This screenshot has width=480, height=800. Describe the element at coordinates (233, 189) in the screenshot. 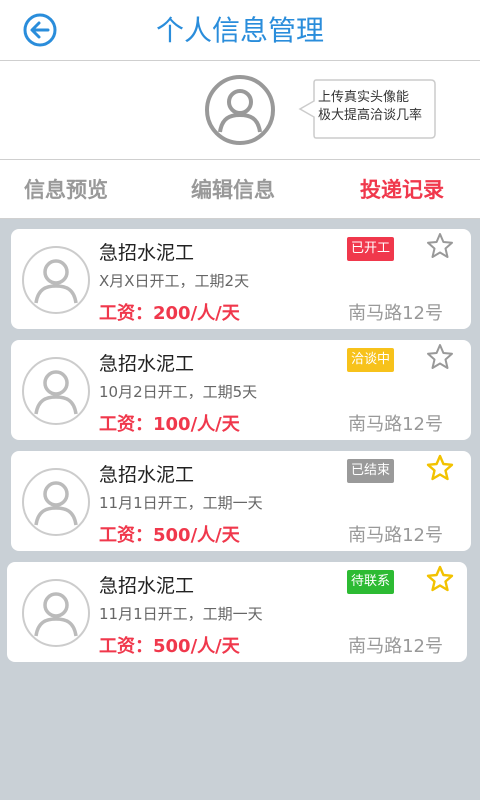

I see `tab-edit-info: 编辑信息` at that location.